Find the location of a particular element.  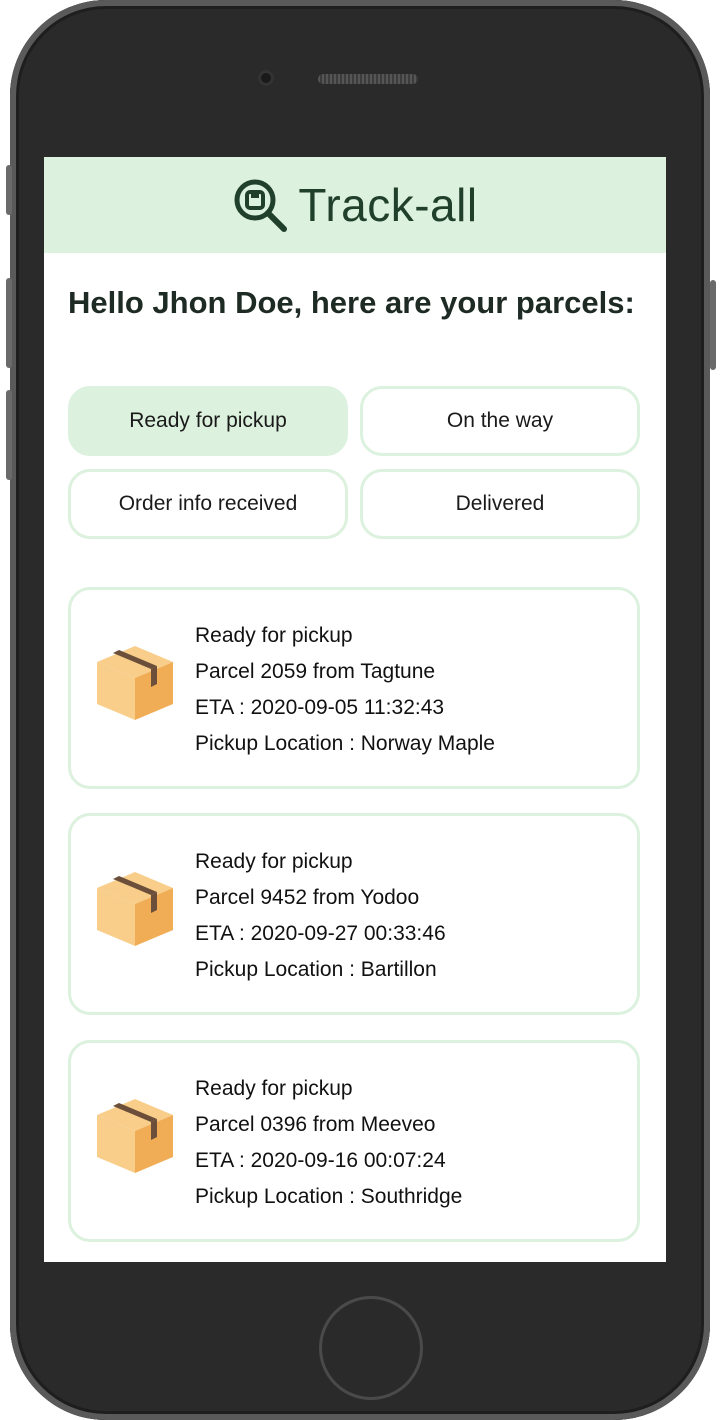

mute-switch is located at coordinates (9, 190).